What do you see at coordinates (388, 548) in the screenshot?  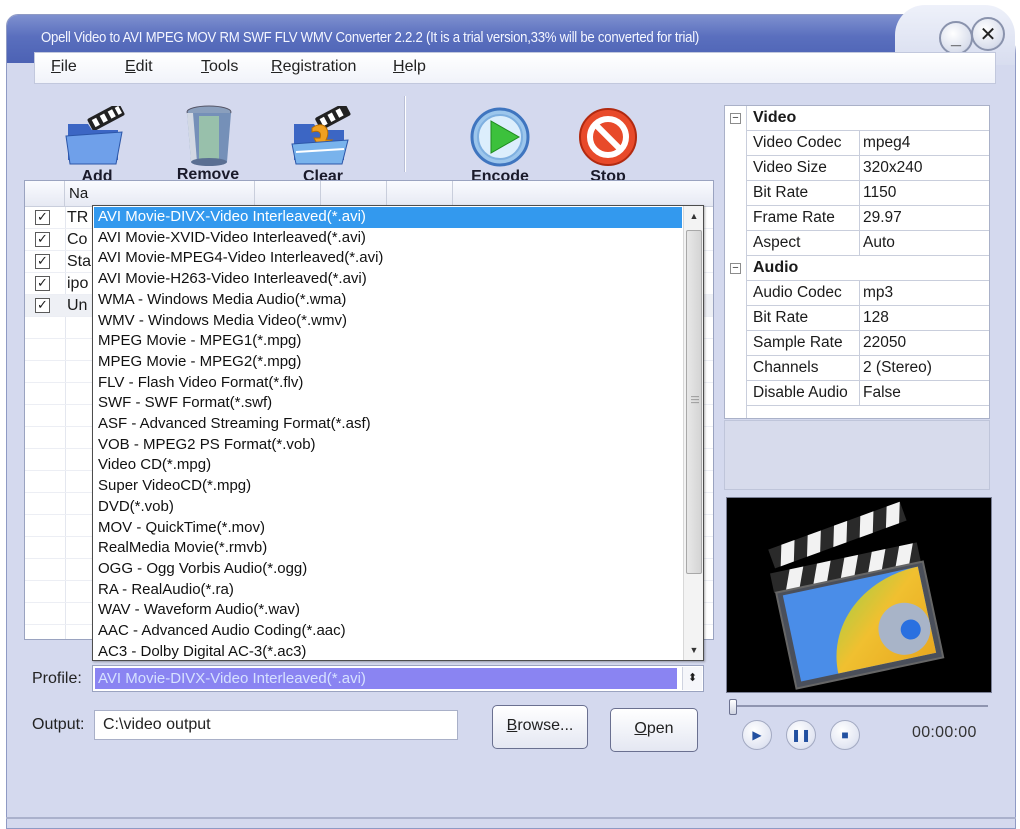 I see `dropdown-option: RealMedia Movie(*.rmvb)` at bounding box center [388, 548].